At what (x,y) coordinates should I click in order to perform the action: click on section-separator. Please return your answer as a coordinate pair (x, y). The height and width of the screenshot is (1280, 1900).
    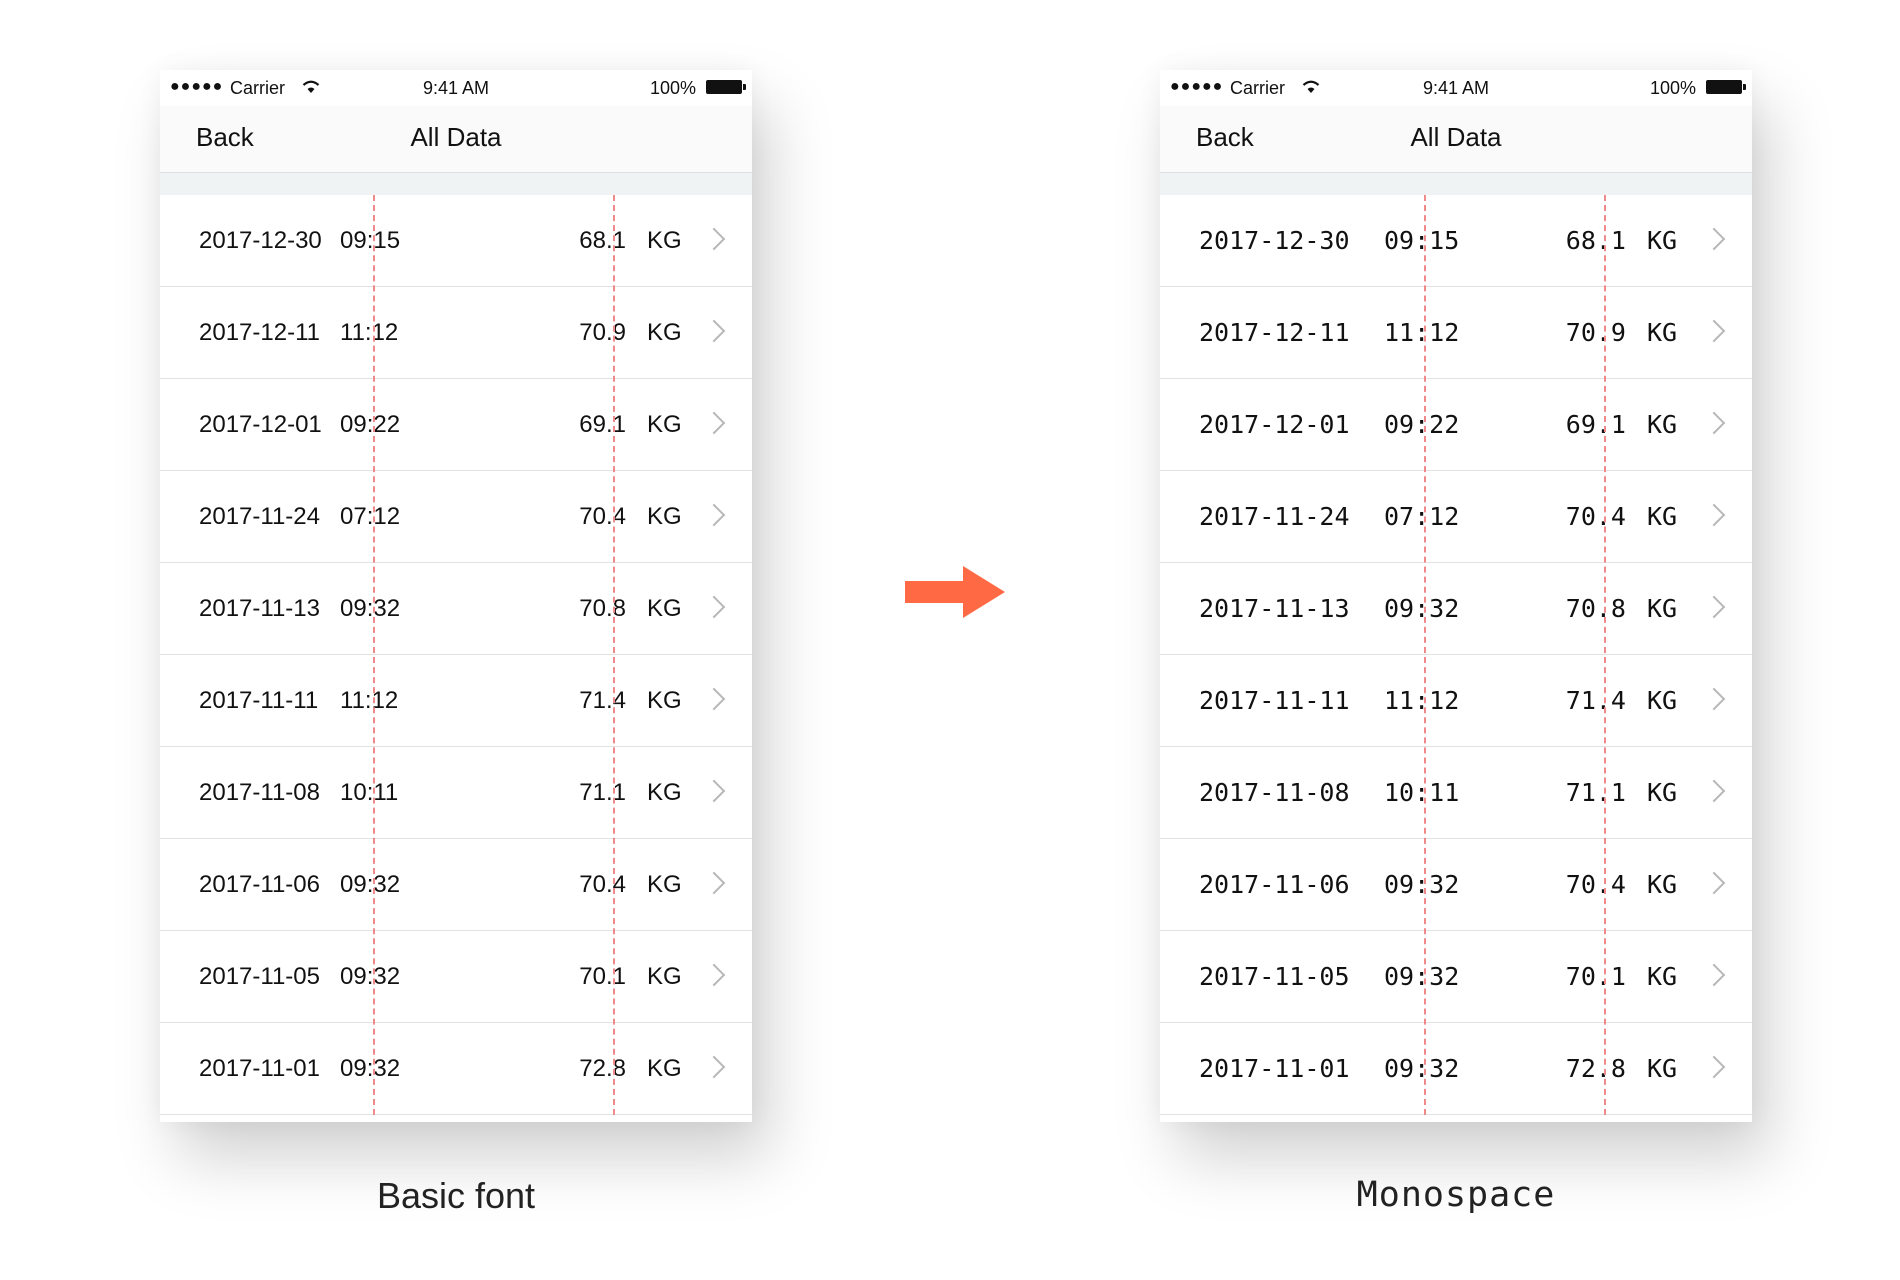
    Looking at the image, I should click on (456, 184).